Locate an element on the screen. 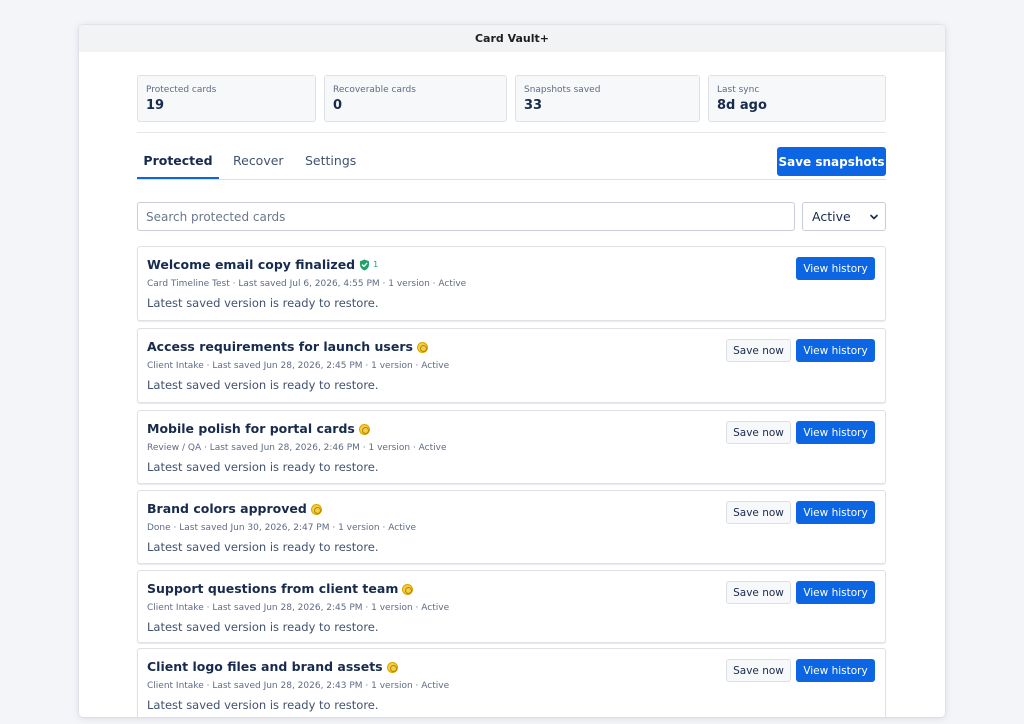 The image size is (1024, 724). tab-protected: Protected is located at coordinates (178, 156).